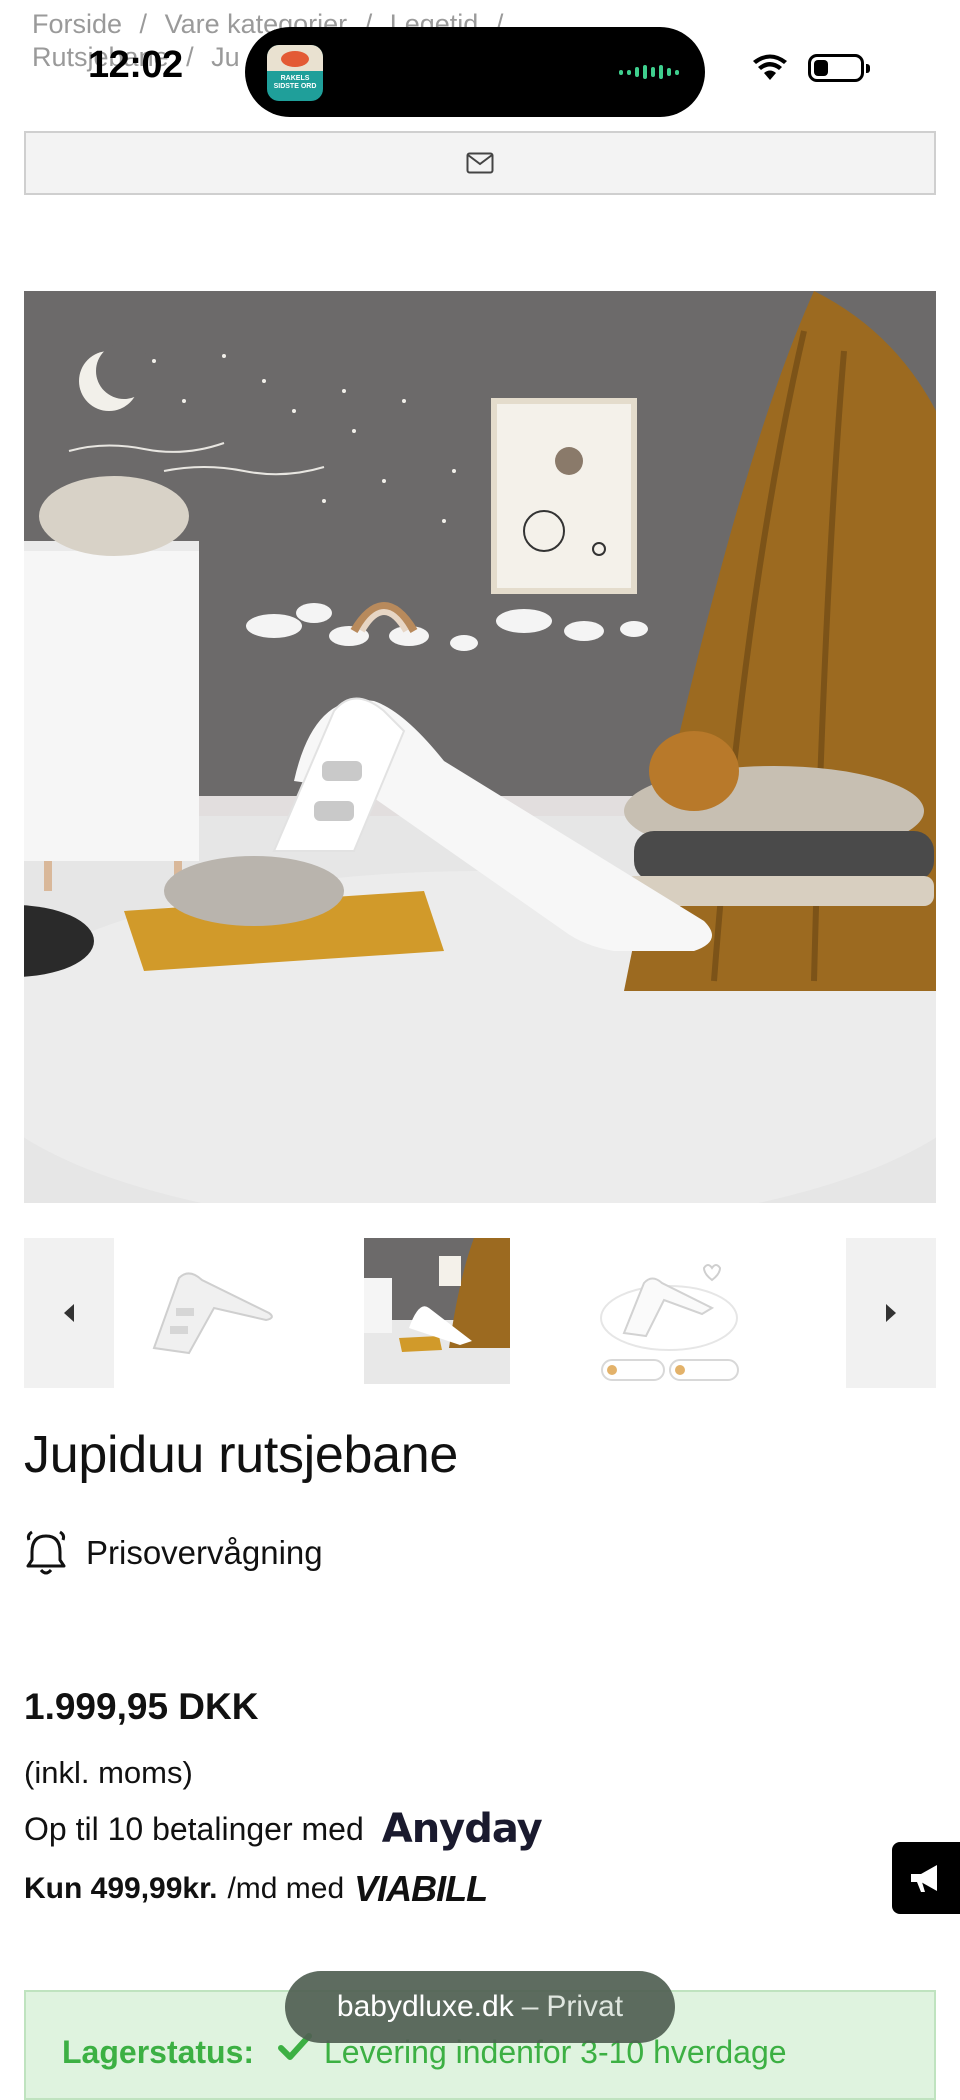  What do you see at coordinates (421, 1888) in the screenshot?
I see `viabill-logo: VIABILL` at bounding box center [421, 1888].